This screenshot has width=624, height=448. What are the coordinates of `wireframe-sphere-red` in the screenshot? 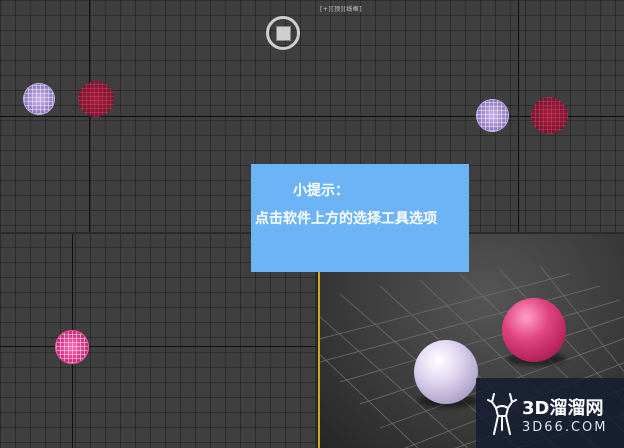 It's located at (96, 99).